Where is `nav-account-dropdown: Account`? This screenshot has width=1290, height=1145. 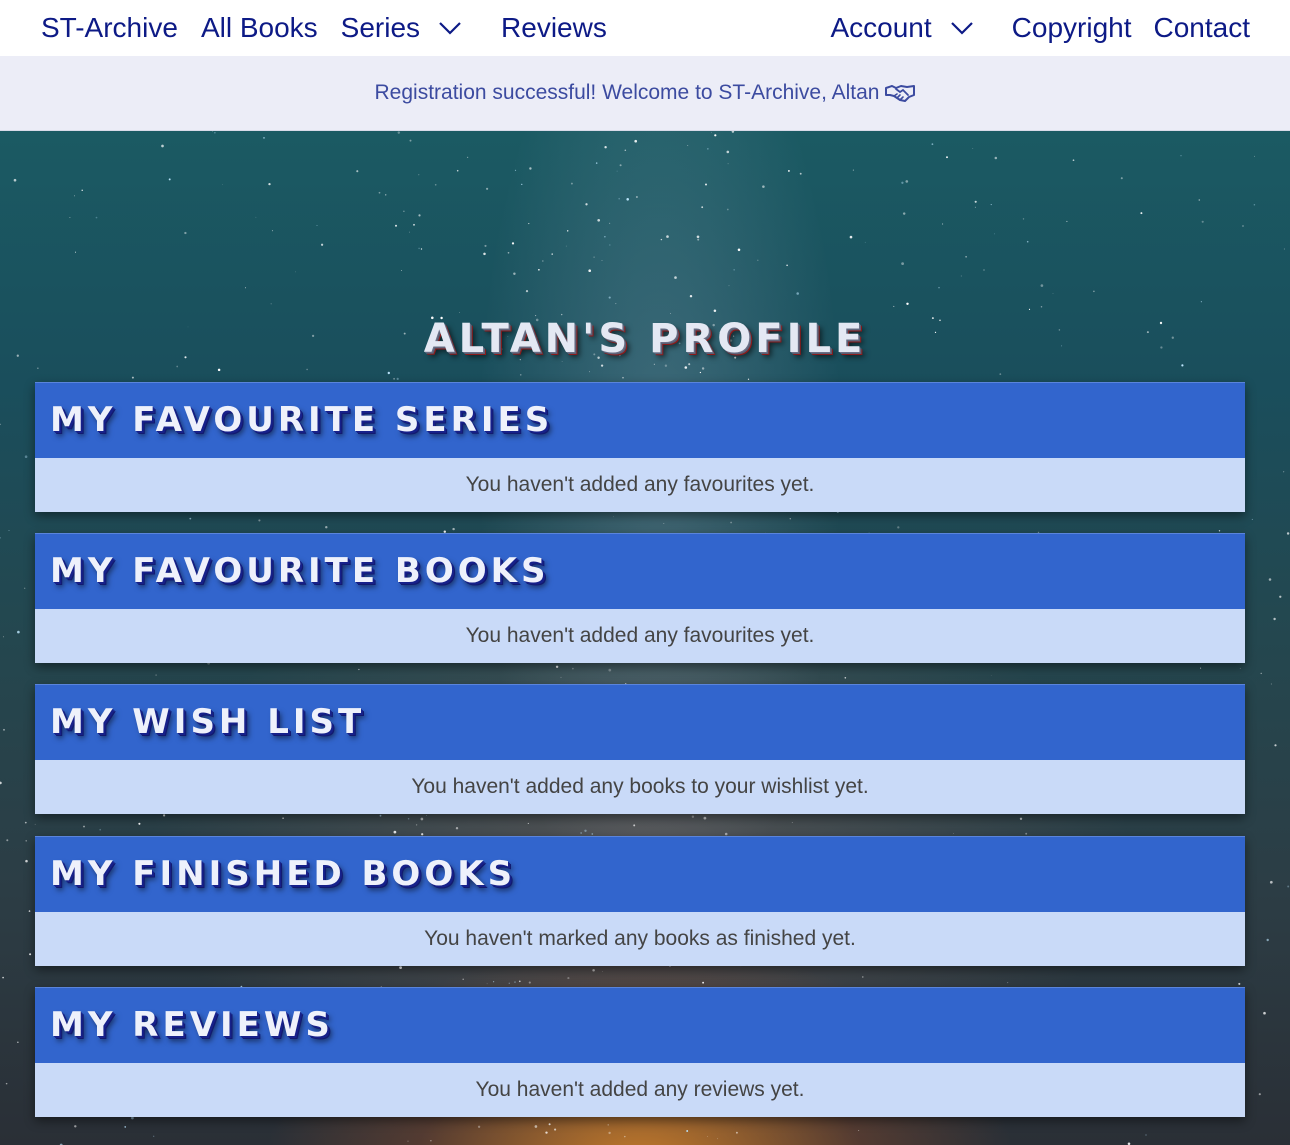 nav-account-dropdown: Account is located at coordinates (909, 28).